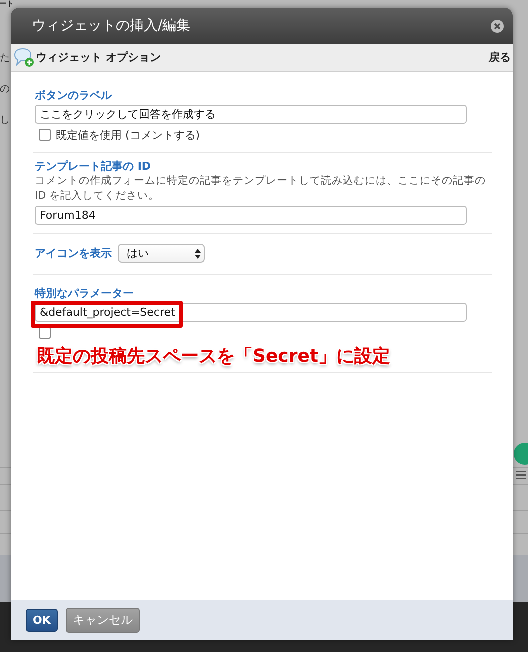 The height and width of the screenshot is (652, 528). Describe the element at coordinates (128, 135) in the screenshot. I see `checkbox-label: 既定値を使用 (コメントする)` at that location.